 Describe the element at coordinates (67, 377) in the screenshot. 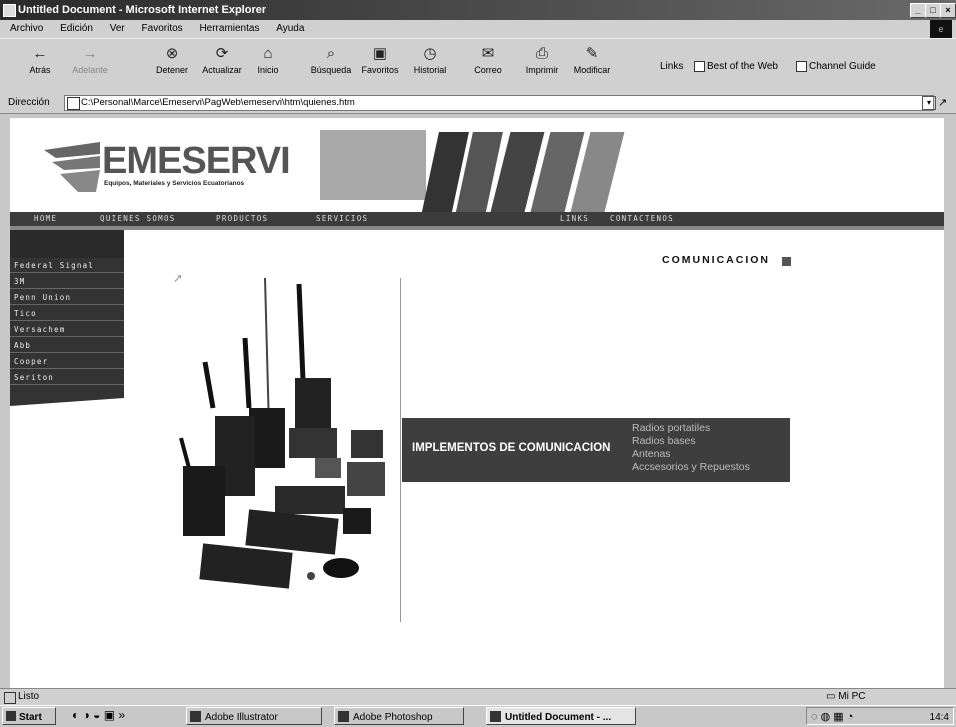

I see `sidebar-item-seriton: Seriton` at that location.